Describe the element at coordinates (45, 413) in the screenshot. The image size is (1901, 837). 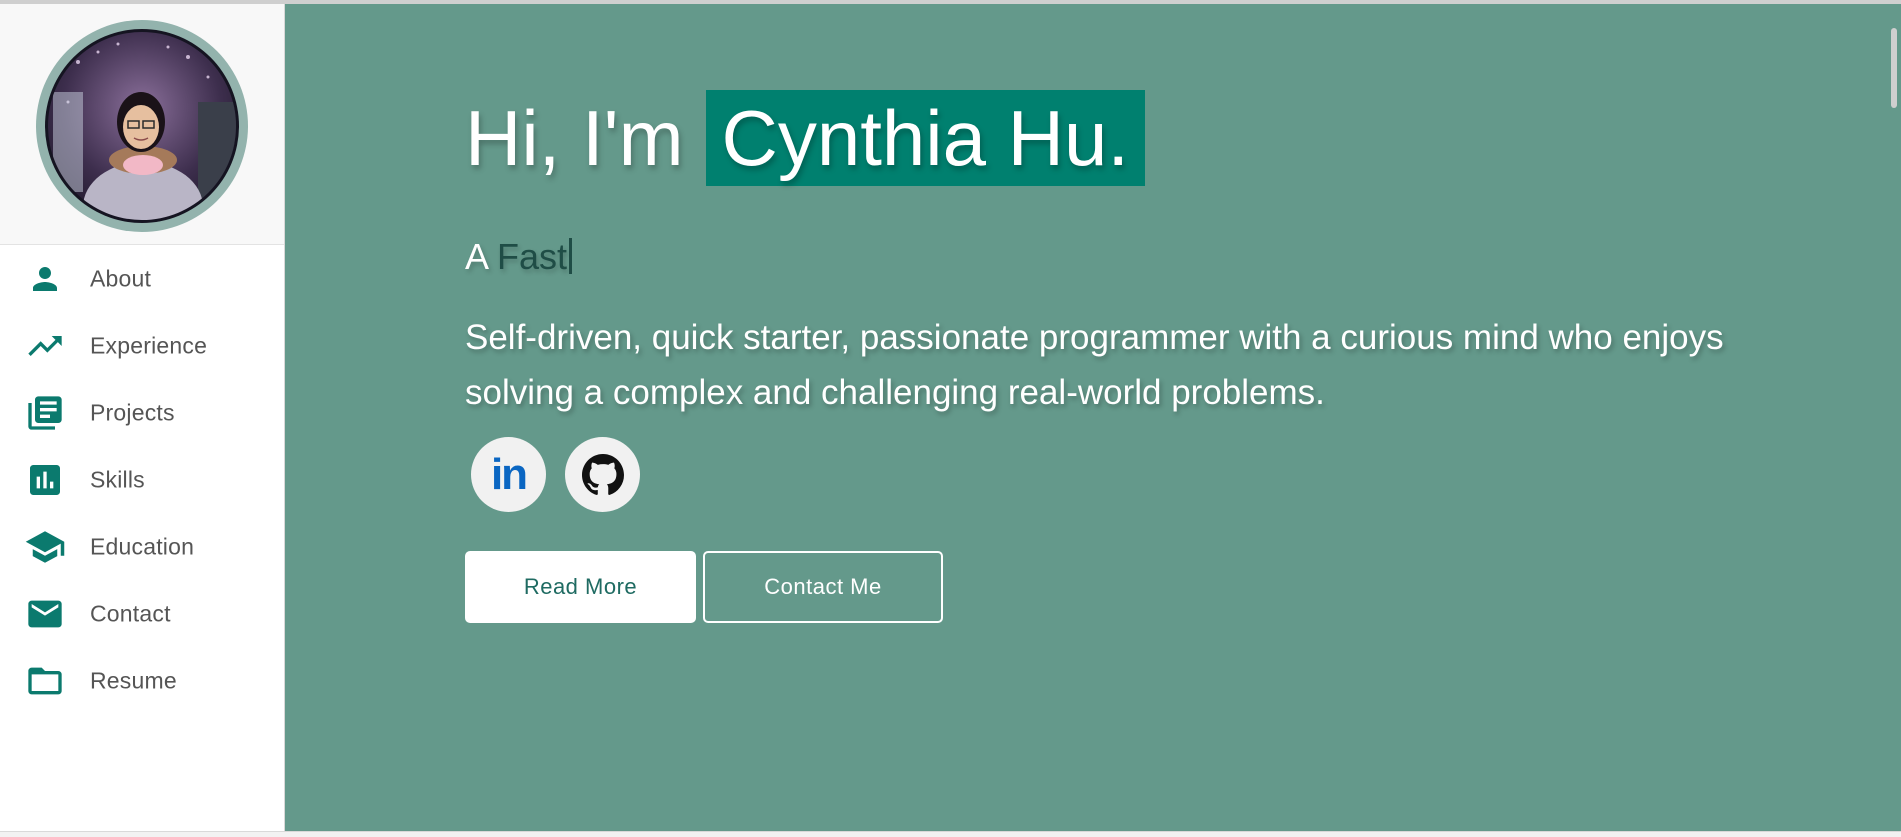
I see `library-books-icon` at that location.